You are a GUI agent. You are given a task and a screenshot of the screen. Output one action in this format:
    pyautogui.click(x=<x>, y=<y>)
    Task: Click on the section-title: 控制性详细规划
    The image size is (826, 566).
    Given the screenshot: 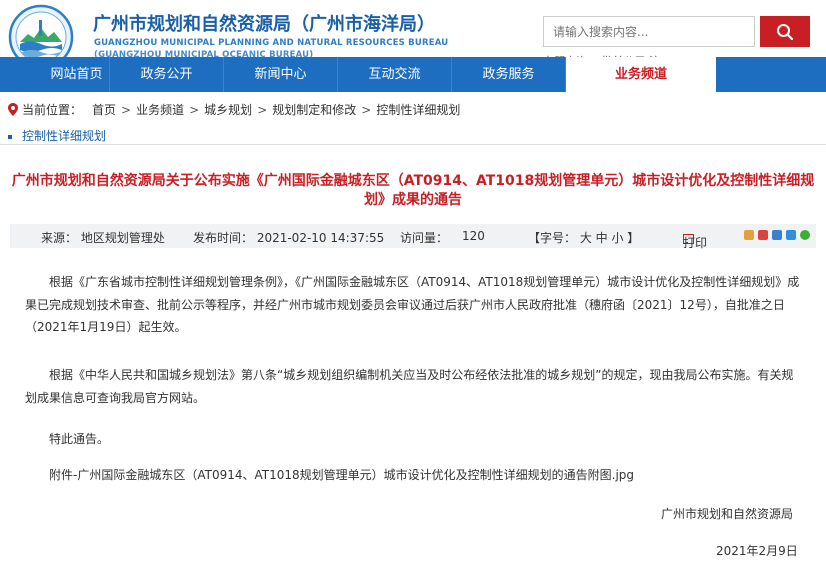 What is the action you would take?
    pyautogui.click(x=57, y=135)
    